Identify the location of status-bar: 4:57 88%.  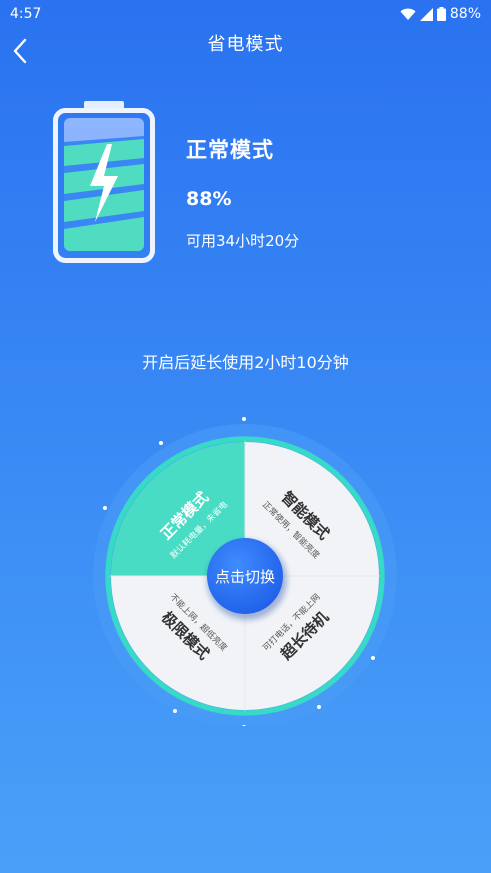
(245, 14).